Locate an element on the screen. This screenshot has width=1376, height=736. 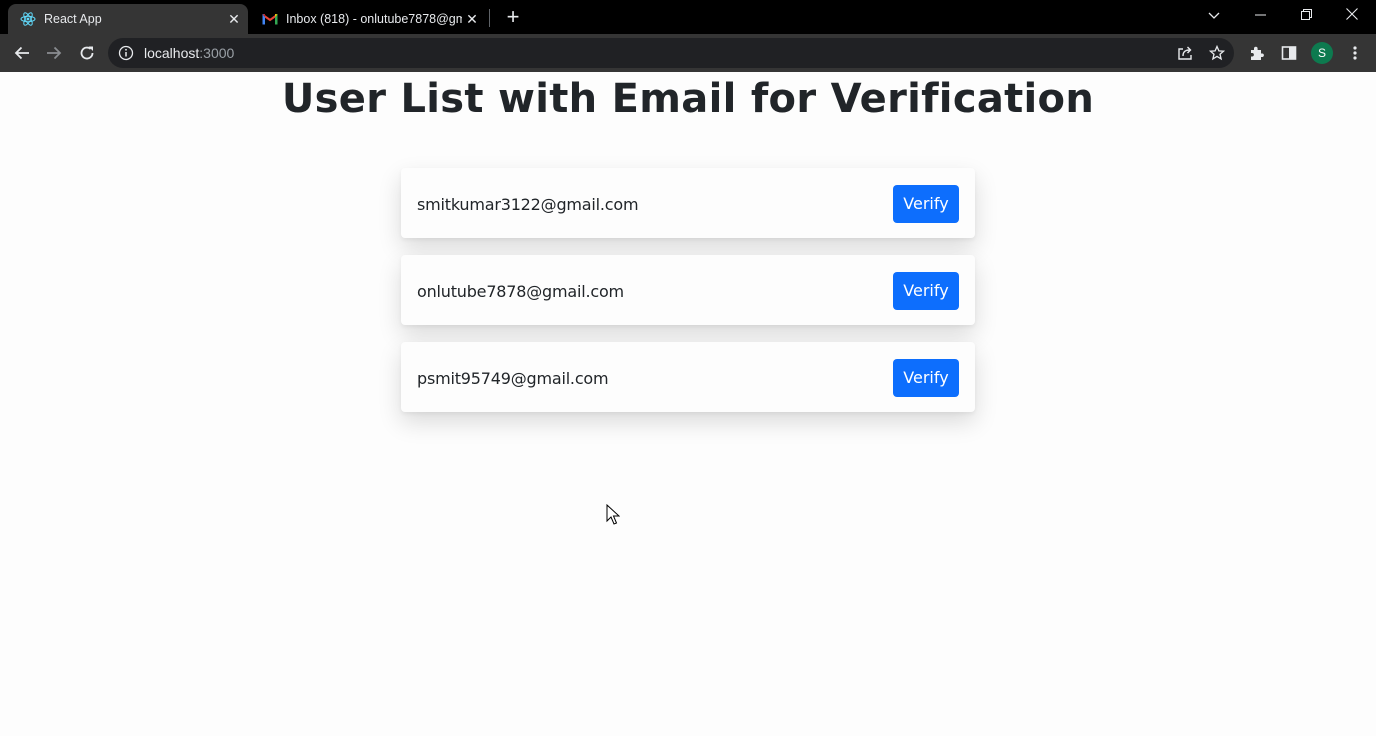
site-info-icon is located at coordinates (126, 53).